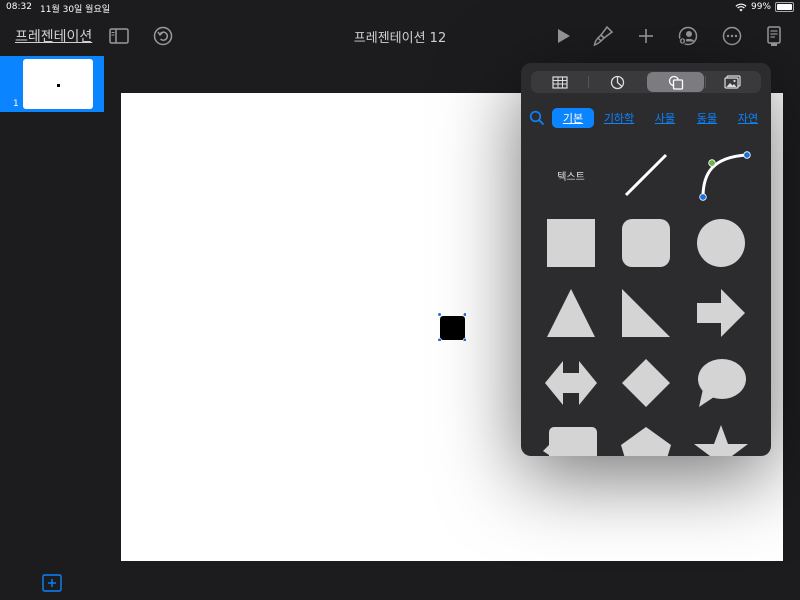  Describe the element at coordinates (688, 36) in the screenshot. I see `collaborate-icon` at that location.